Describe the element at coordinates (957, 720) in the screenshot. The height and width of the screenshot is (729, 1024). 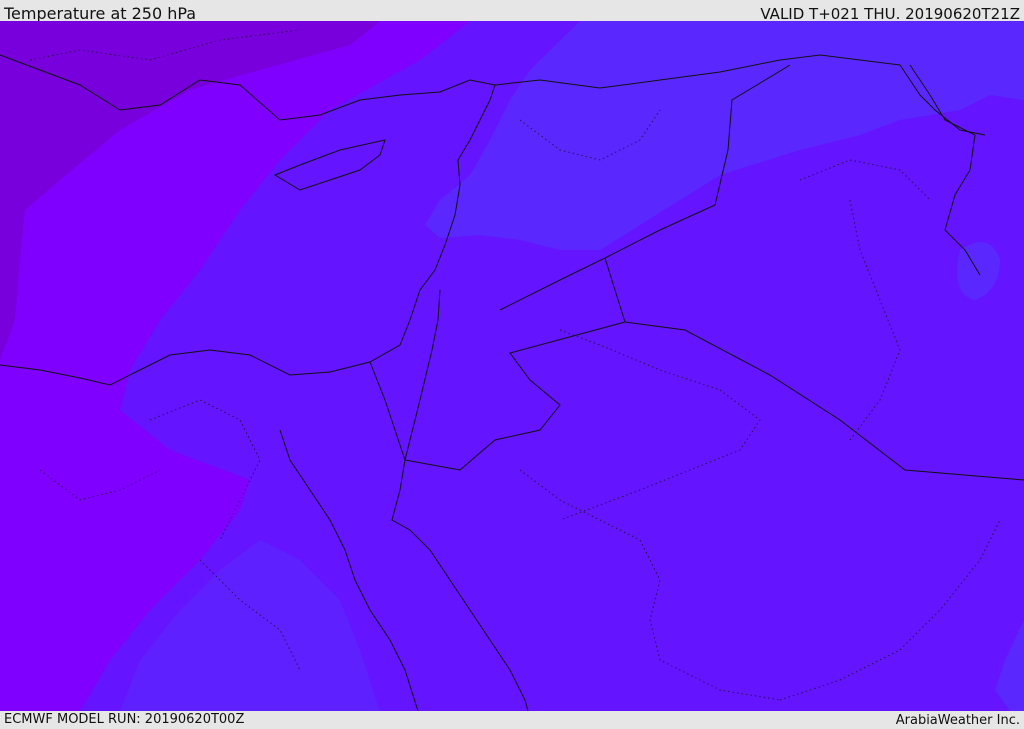
I see `credit-label: ArabiaWeather Inc.` at that location.